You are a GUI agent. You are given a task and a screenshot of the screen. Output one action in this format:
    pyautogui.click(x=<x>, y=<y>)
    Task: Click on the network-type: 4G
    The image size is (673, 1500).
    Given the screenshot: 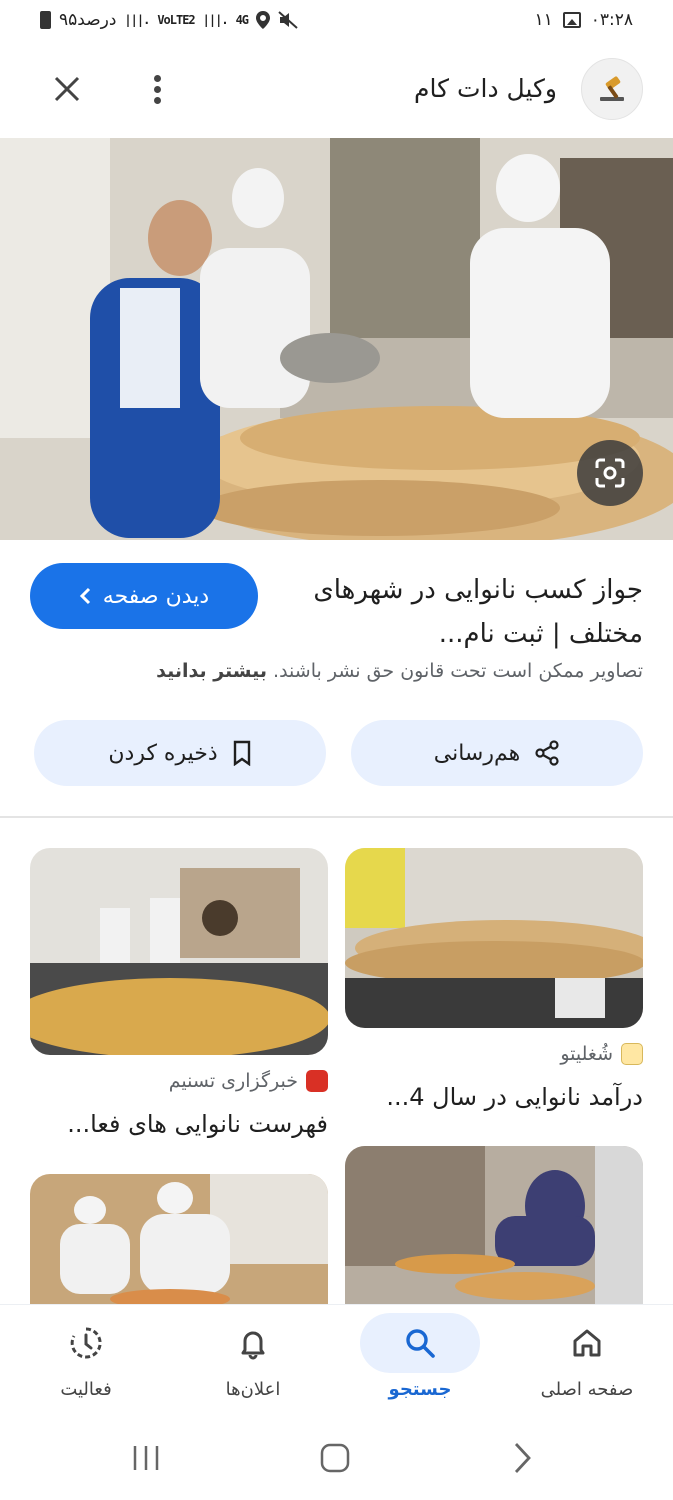 What is the action you would take?
    pyautogui.click(x=242, y=20)
    